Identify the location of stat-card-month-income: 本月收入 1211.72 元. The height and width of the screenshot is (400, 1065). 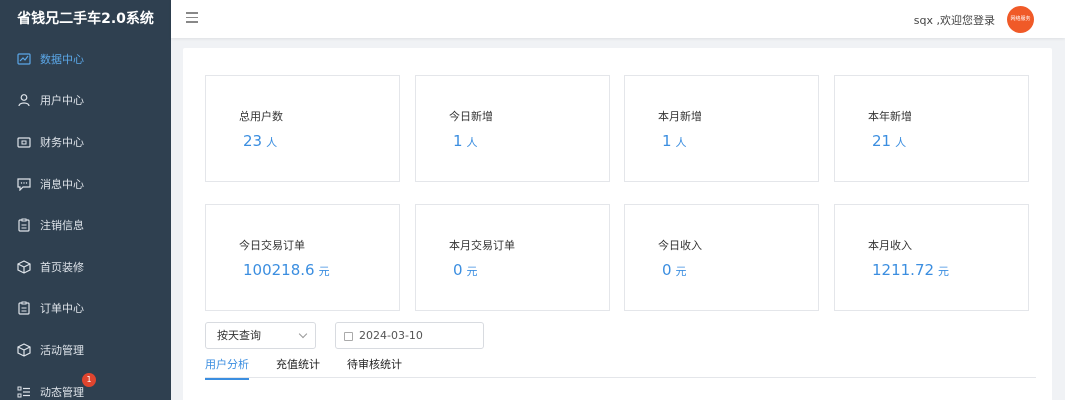
(931, 257).